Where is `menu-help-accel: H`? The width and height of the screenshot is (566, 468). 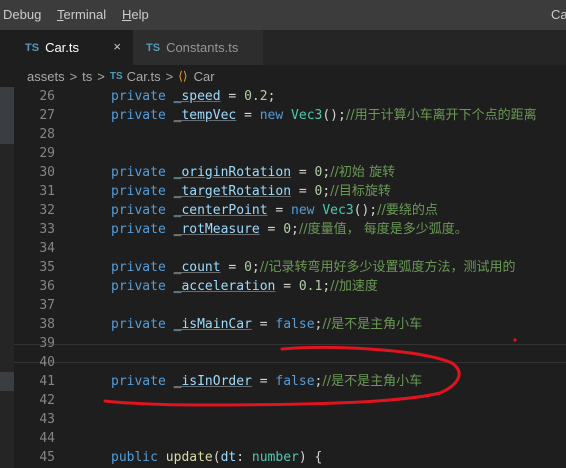 menu-help-accel: H is located at coordinates (127, 14).